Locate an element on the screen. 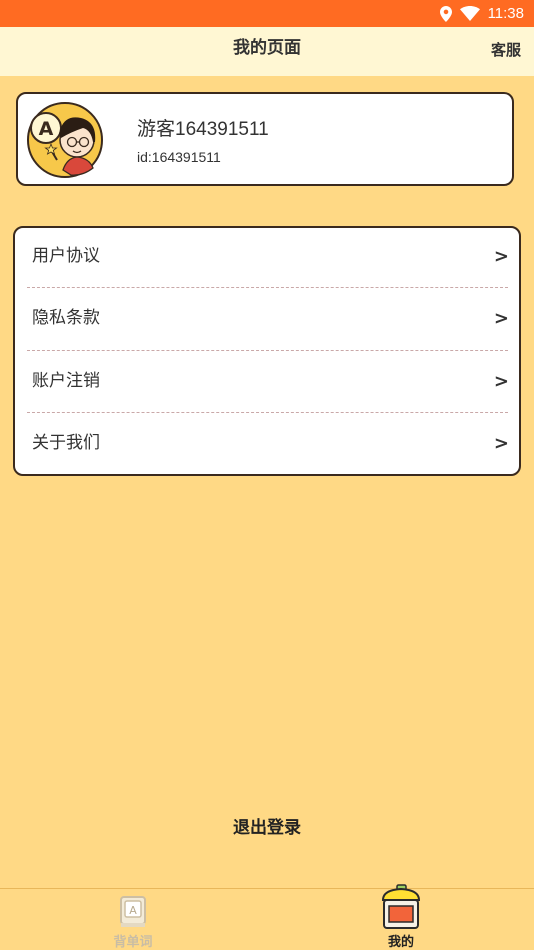 The image size is (534, 950). wifi-icon is located at coordinates (469, 13).